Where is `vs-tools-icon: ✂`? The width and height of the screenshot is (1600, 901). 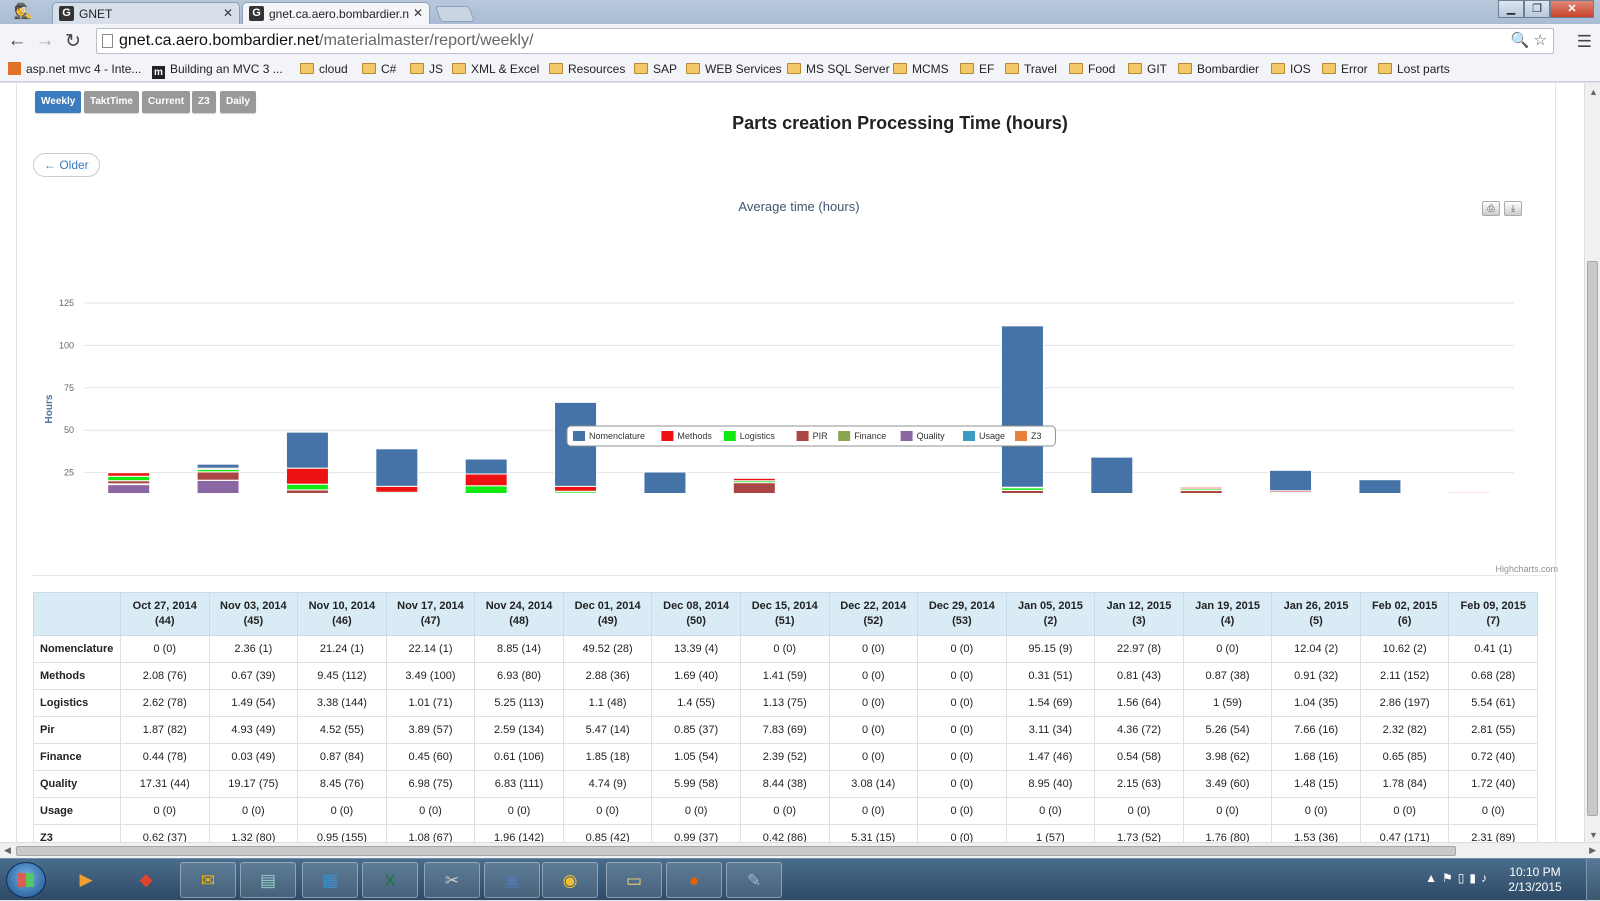 vs-tools-icon: ✂ is located at coordinates (452, 880).